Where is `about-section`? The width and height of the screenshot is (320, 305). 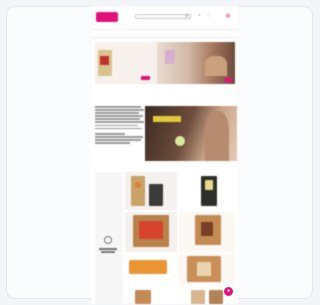 about-section is located at coordinates (120, 127).